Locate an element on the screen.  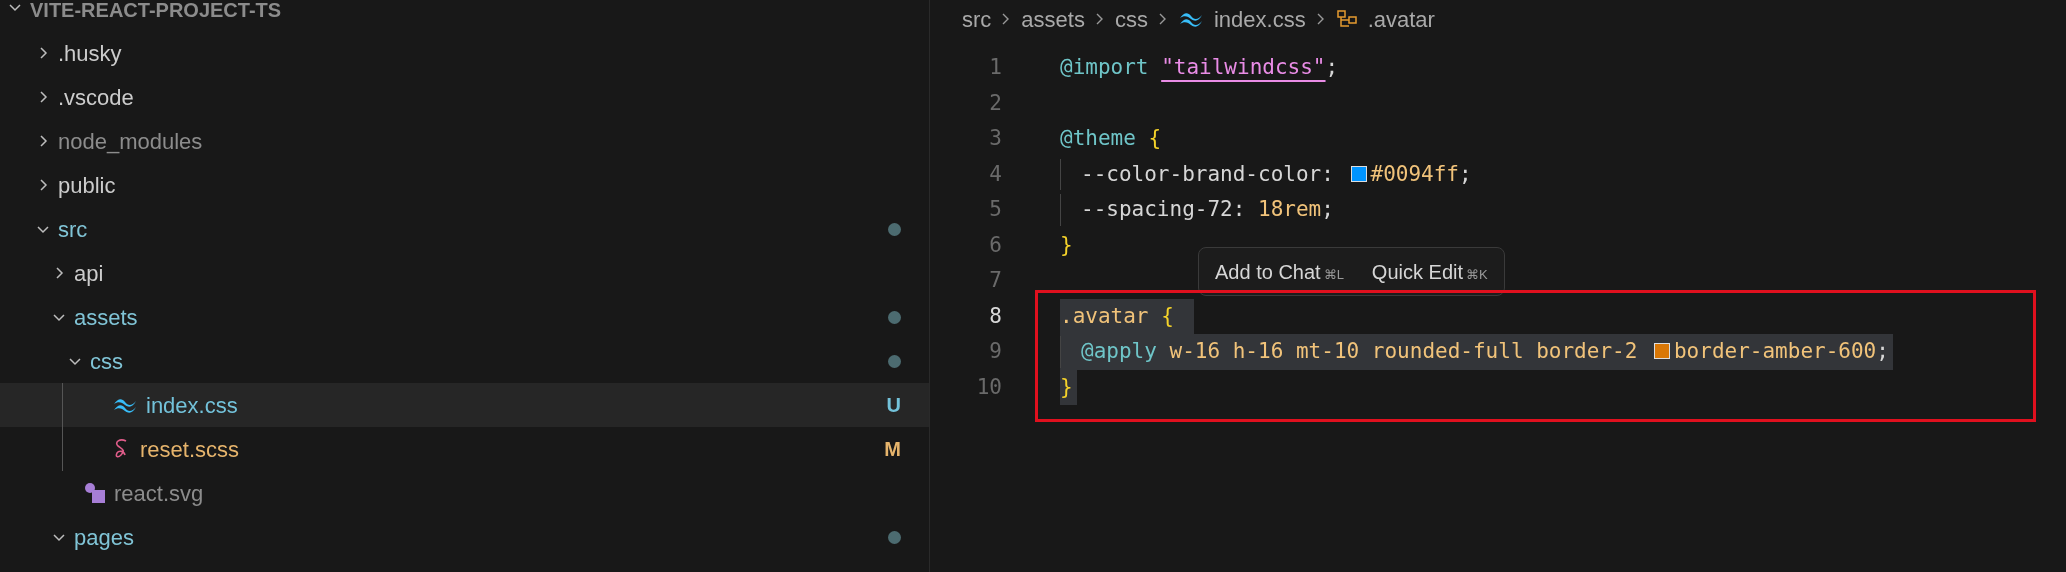
item-name: react.svg is located at coordinates (159, 493).